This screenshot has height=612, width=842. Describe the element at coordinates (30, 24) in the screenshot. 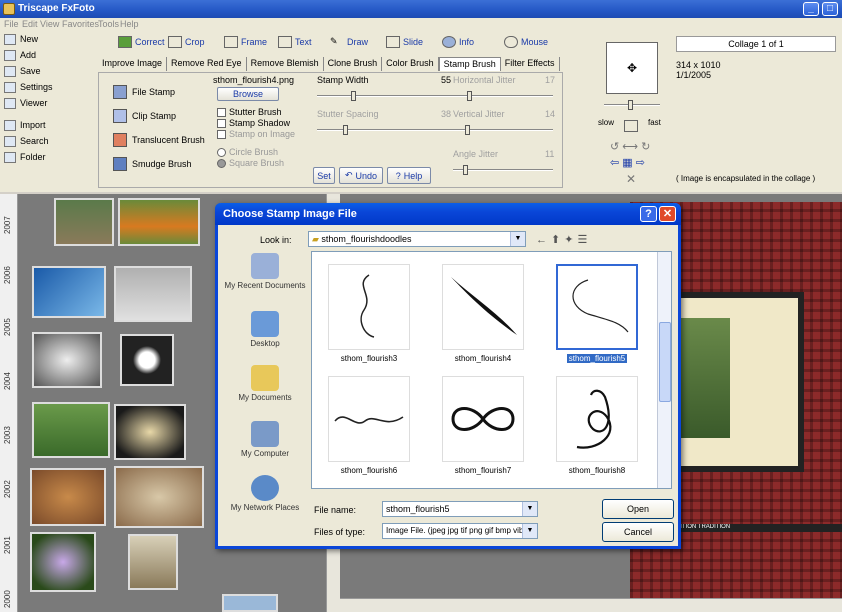

I see `menu-edit: Edit` at that location.